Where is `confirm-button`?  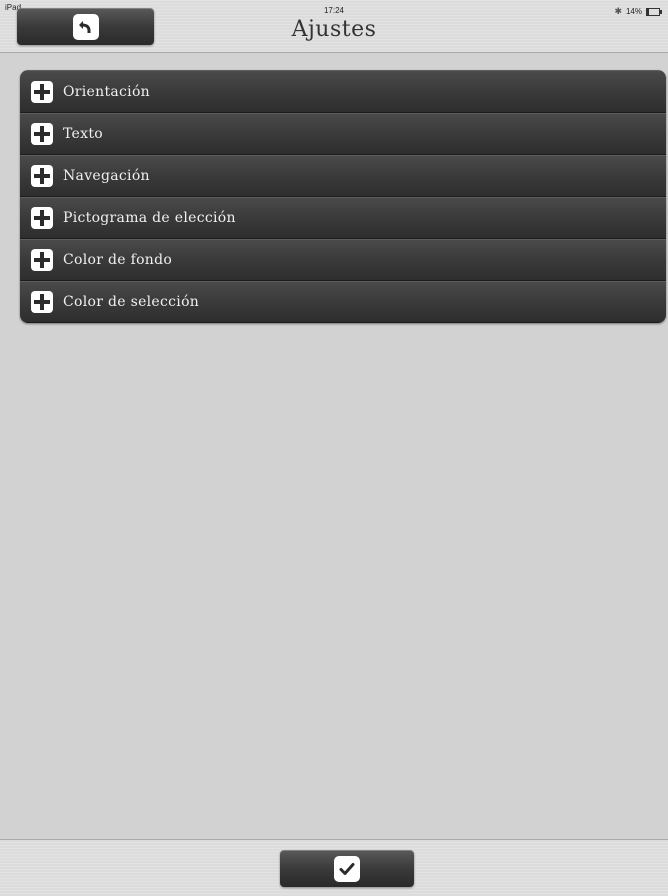
confirm-button is located at coordinates (347, 868).